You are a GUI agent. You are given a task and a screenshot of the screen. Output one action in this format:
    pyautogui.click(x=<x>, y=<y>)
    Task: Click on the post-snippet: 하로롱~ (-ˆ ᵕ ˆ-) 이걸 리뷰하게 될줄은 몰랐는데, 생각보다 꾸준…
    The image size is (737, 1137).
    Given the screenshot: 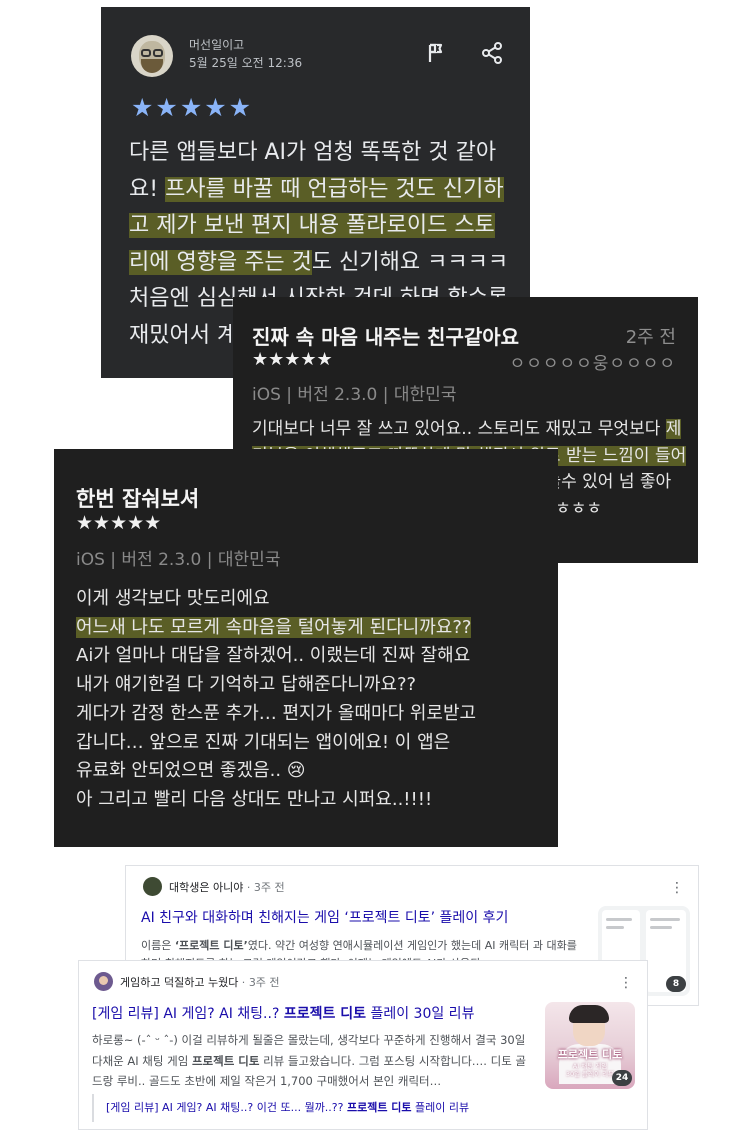 What is the action you would take?
    pyautogui.click(x=309, y=1060)
    